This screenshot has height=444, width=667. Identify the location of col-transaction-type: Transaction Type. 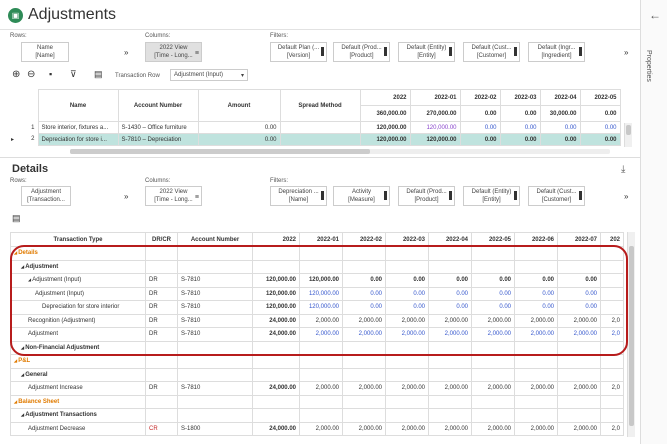
(78, 239).